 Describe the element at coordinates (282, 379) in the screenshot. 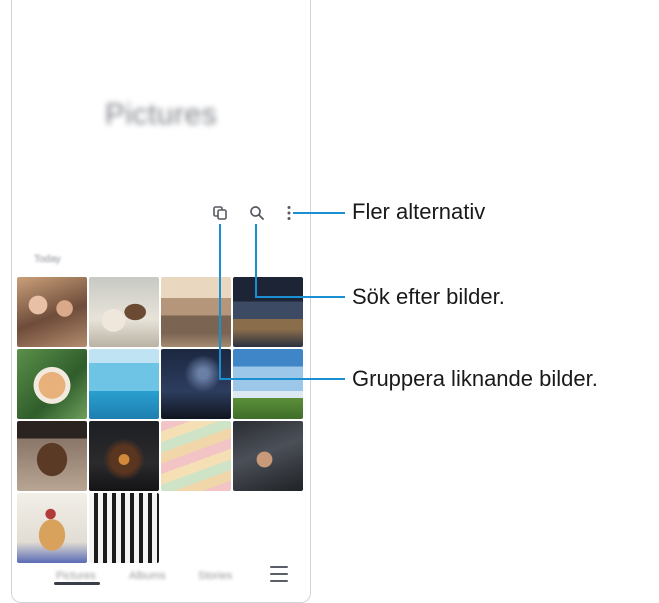

I see `callout-line-group` at that location.